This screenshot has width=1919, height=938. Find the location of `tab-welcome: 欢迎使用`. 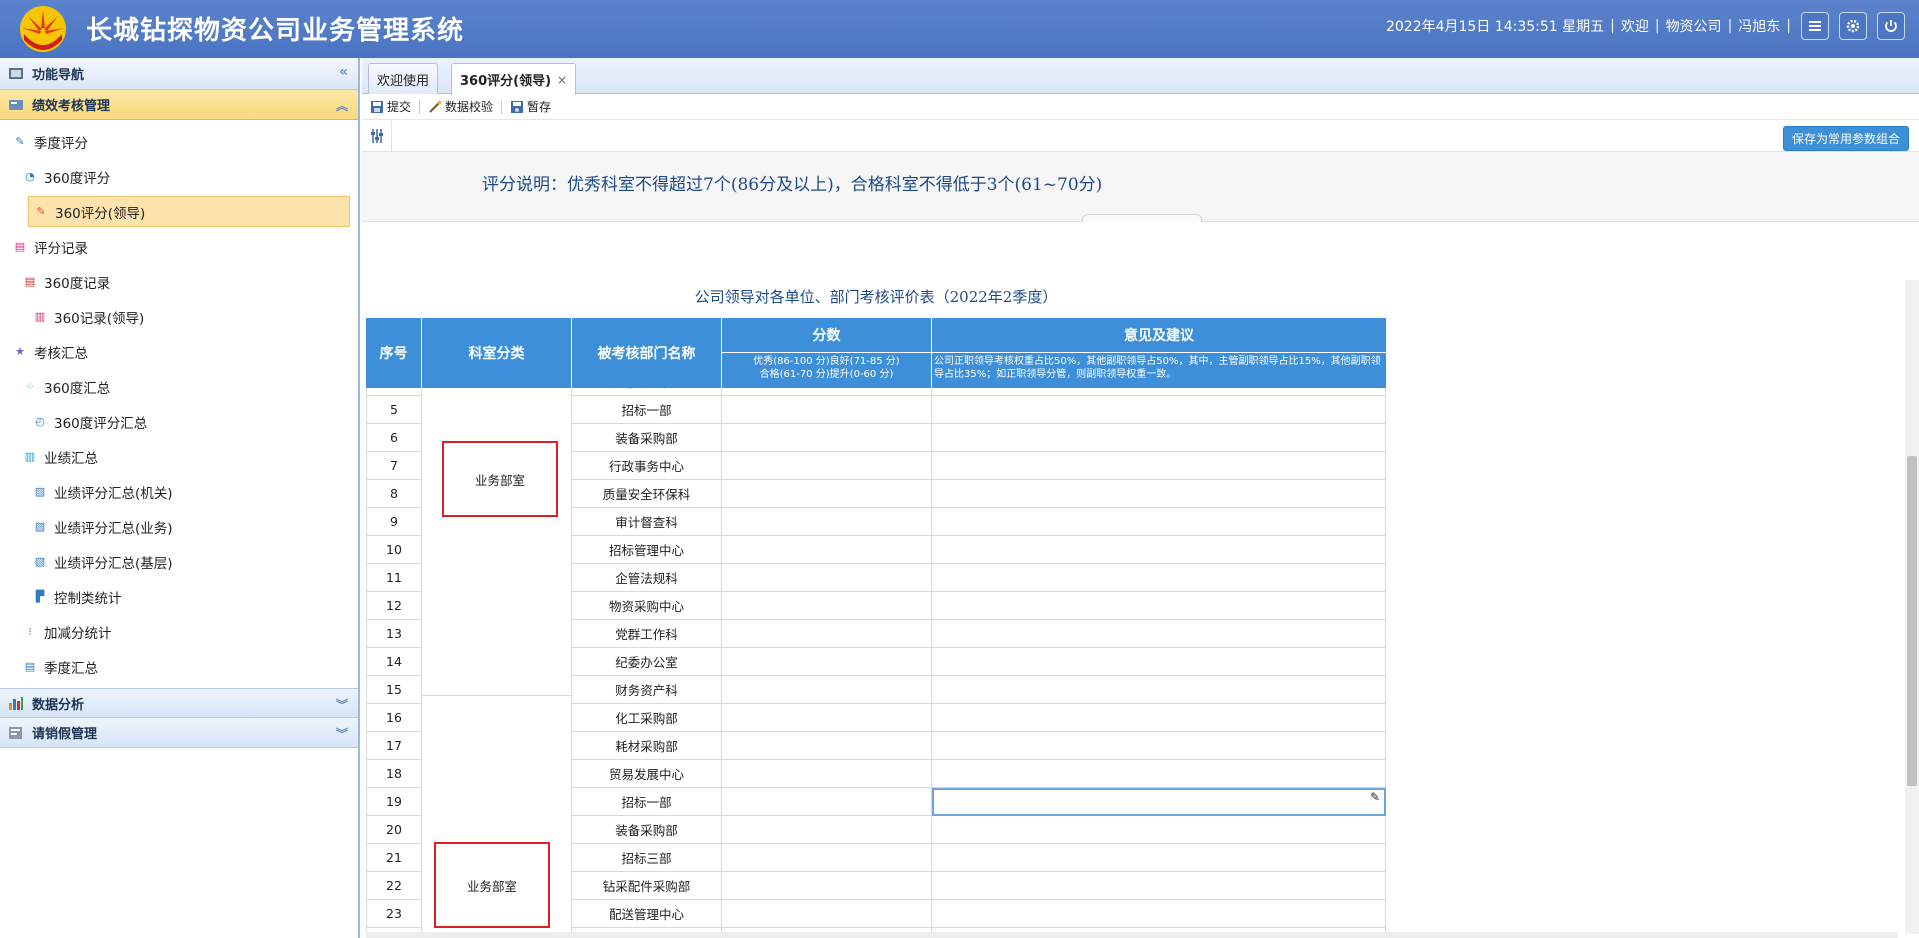

tab-welcome: 欢迎使用 is located at coordinates (403, 78).